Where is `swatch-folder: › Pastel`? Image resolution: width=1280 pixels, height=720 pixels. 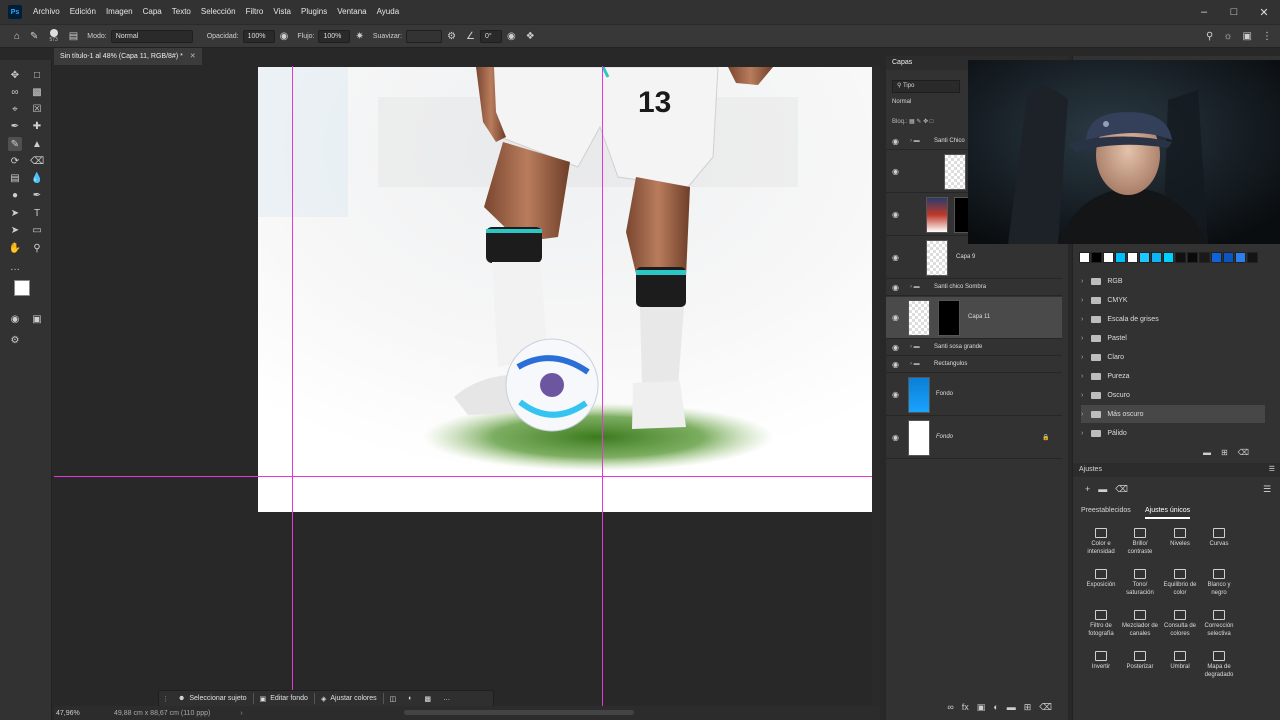
swatch-folder: › Pastel is located at coordinates (1173, 338).